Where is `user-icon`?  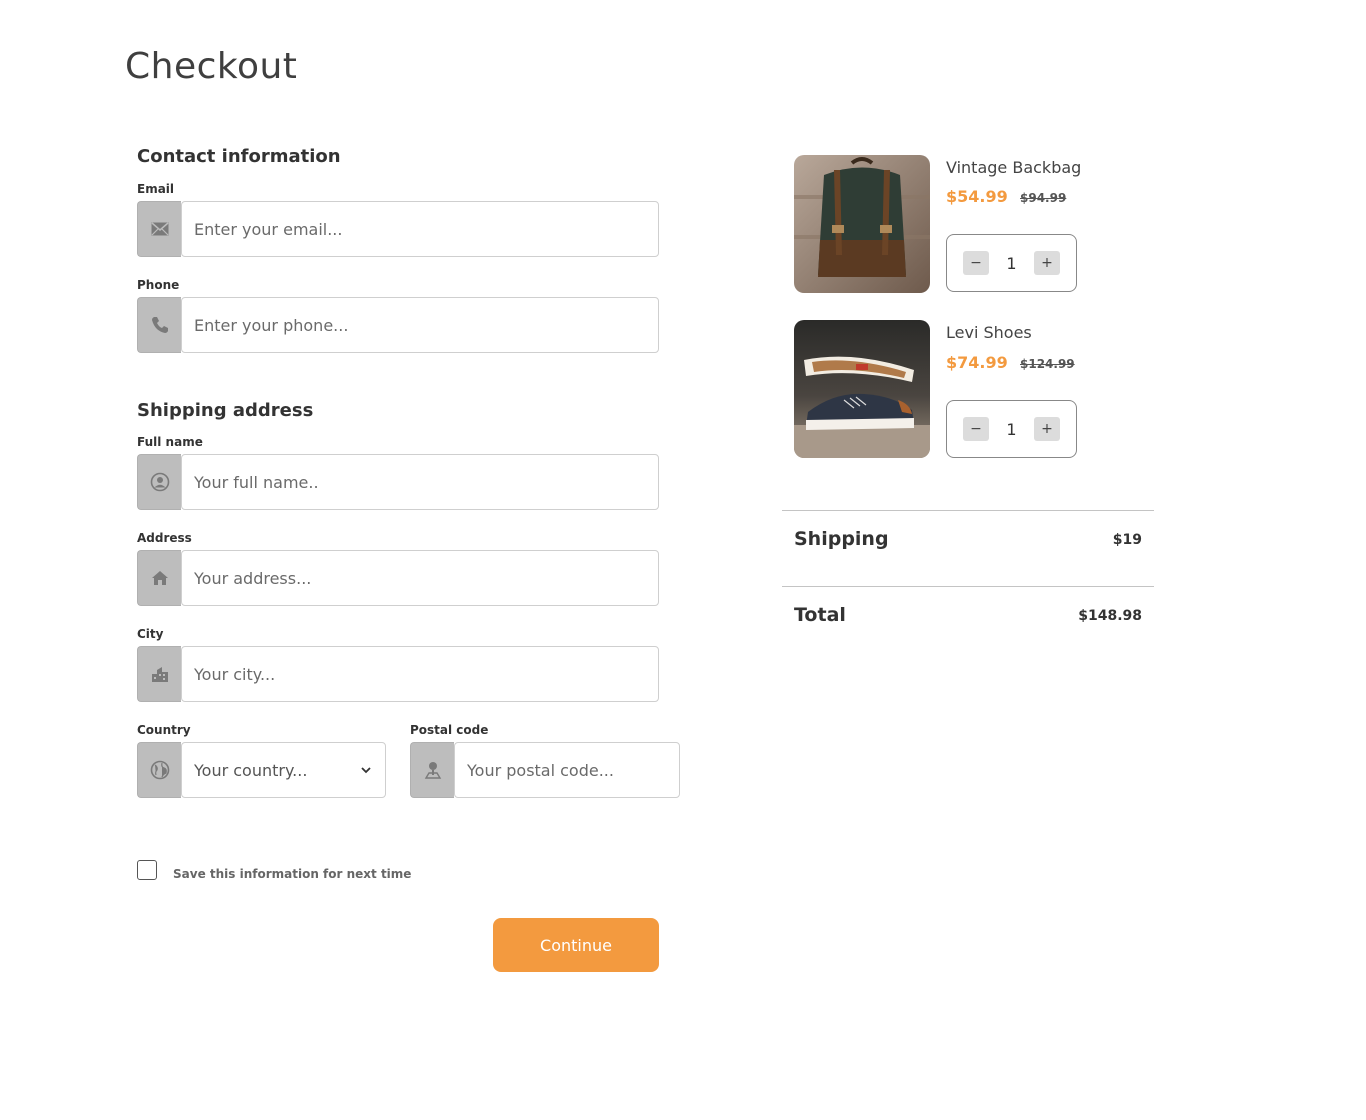 user-icon is located at coordinates (159, 482).